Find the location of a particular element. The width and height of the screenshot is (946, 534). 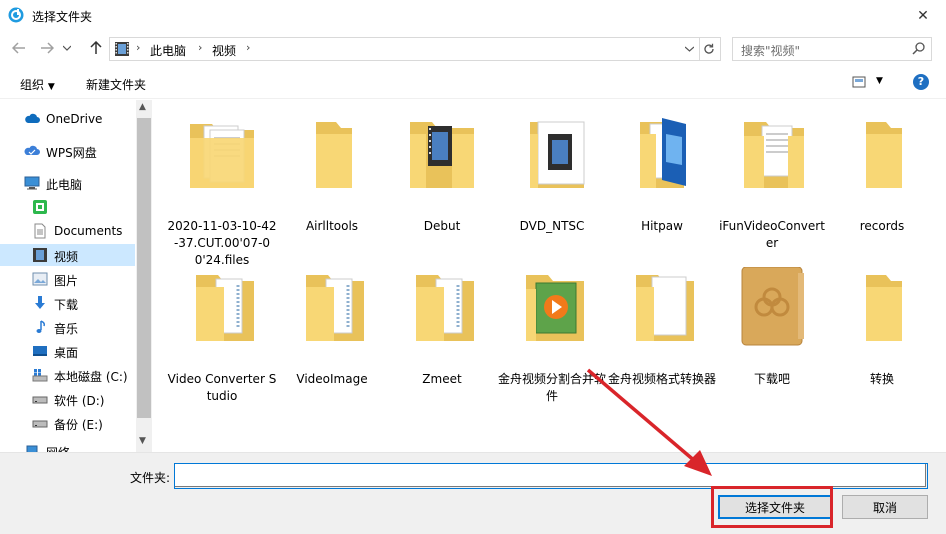

sidebar-item-label: 桌面 is located at coordinates (66, 353).